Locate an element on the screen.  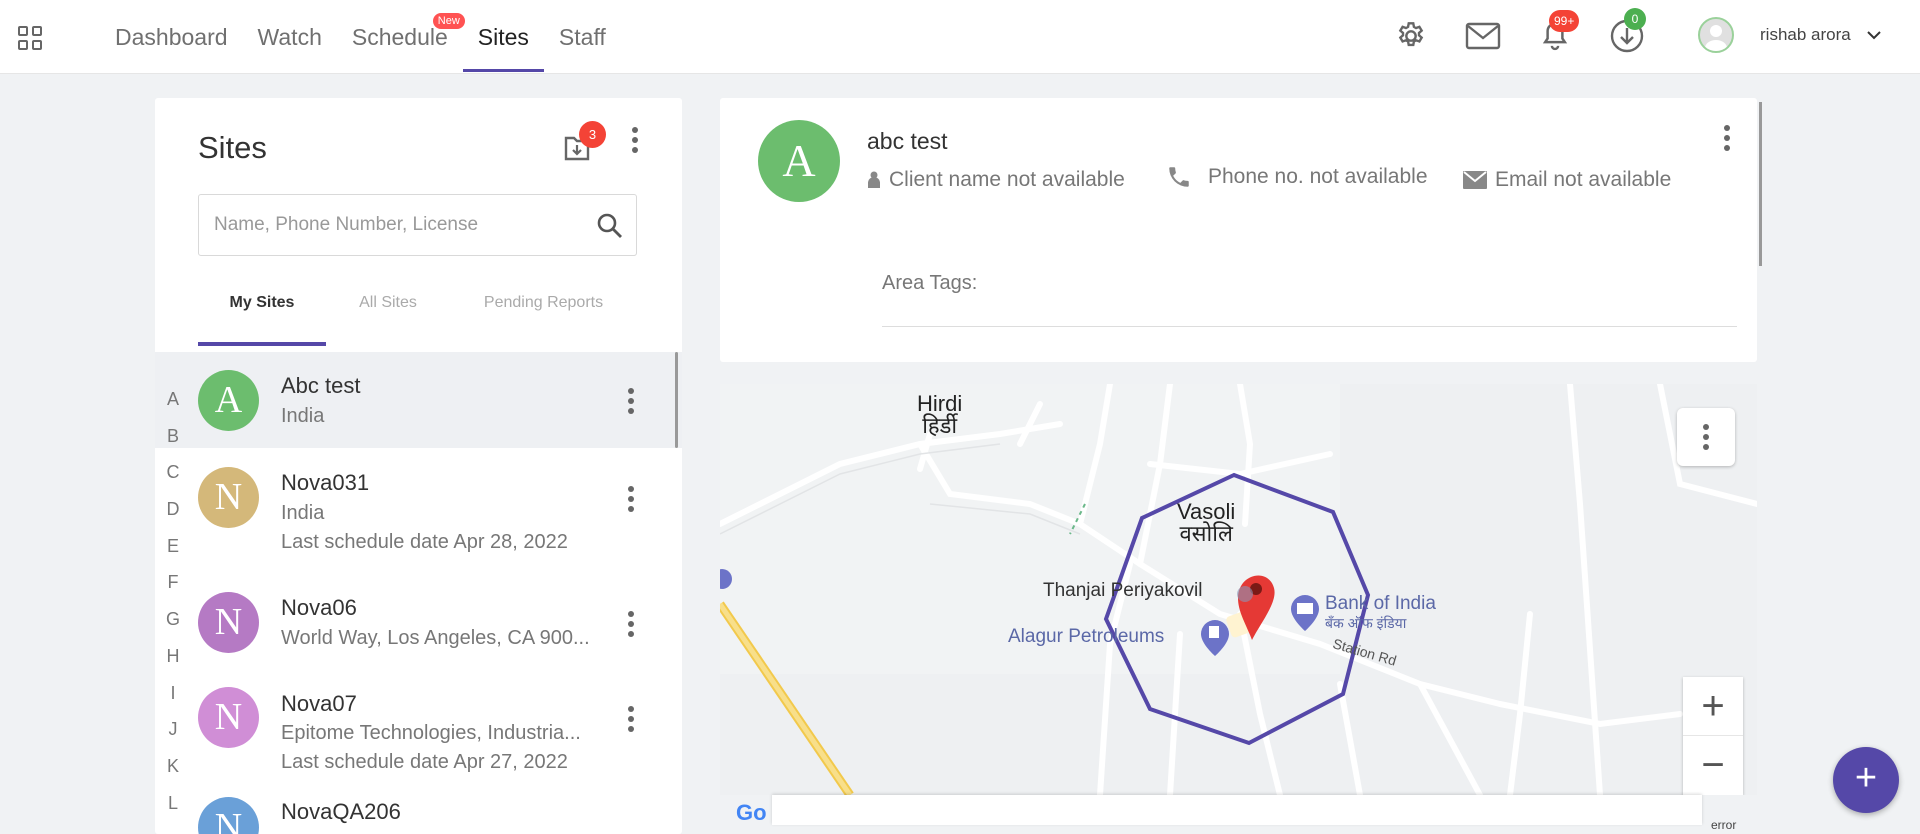
email-address: Email not available is located at coordinates (1583, 179).